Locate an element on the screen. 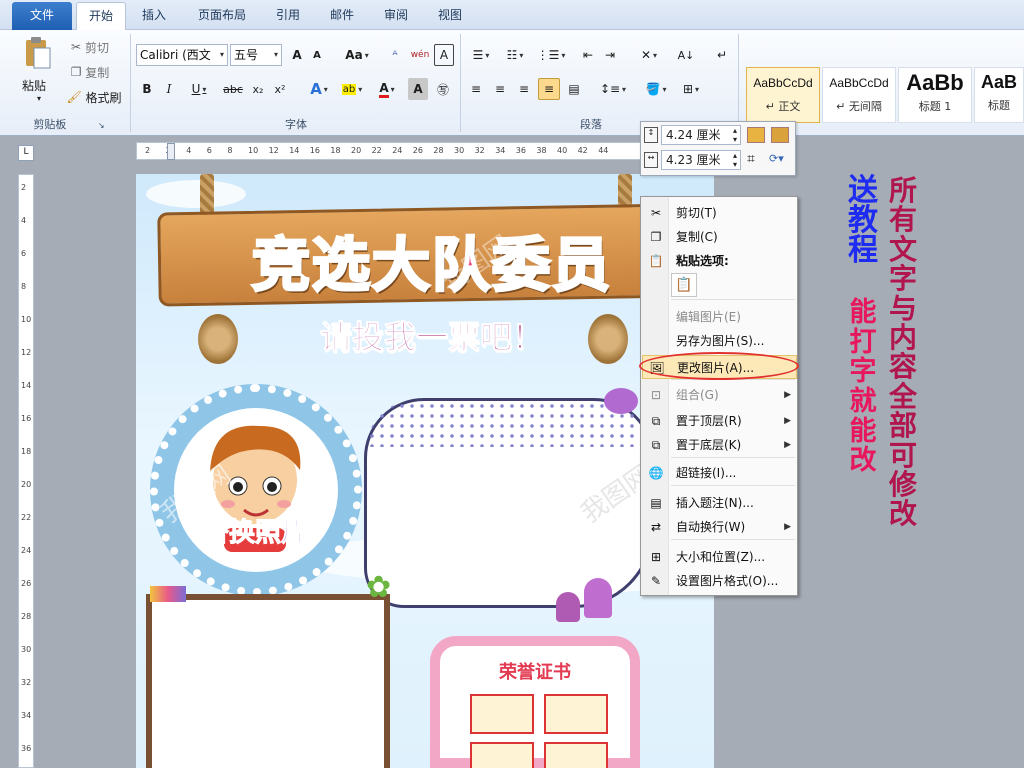 The image size is (1024, 768). crop-icon: ⌗ is located at coordinates (756, 160).